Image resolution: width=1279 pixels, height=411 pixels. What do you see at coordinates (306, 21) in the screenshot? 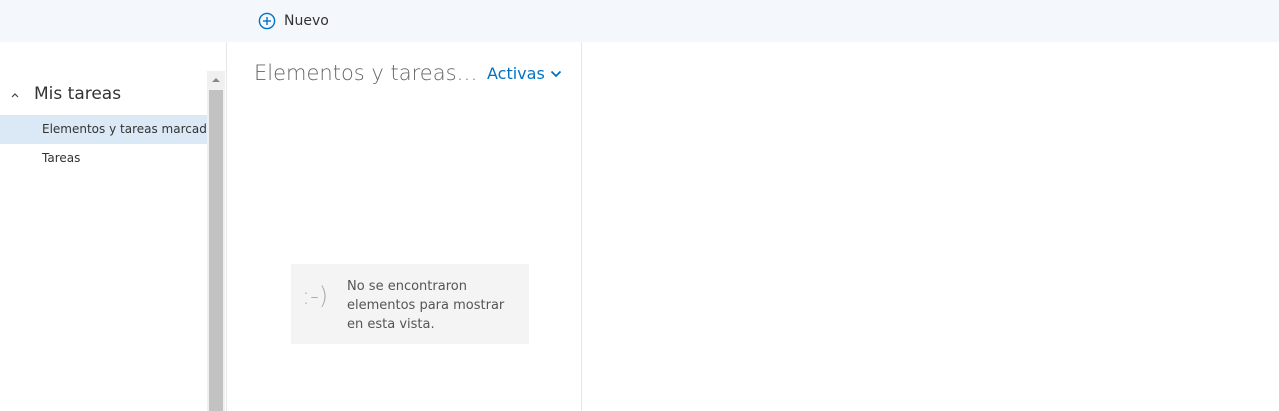
I see `new-button-label: Nuevo` at bounding box center [306, 21].